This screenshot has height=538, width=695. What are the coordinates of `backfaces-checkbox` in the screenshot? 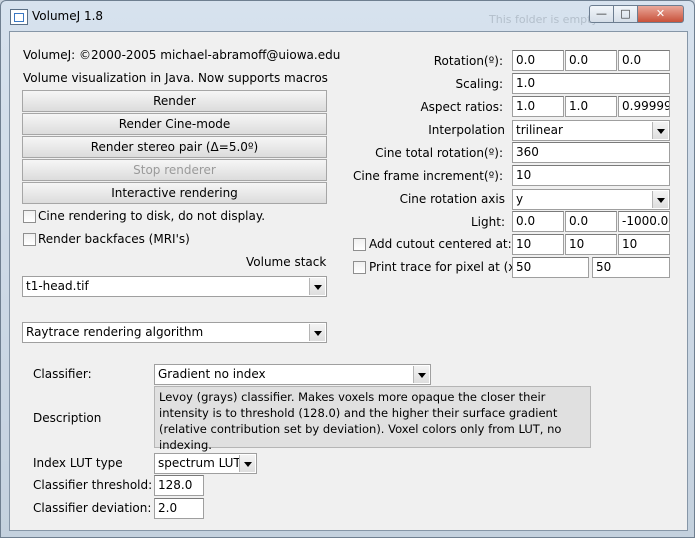 It's located at (29, 239).